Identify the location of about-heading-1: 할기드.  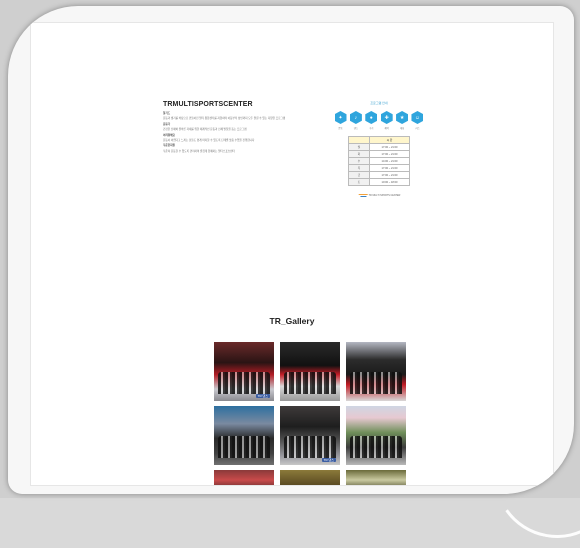
(167, 113).